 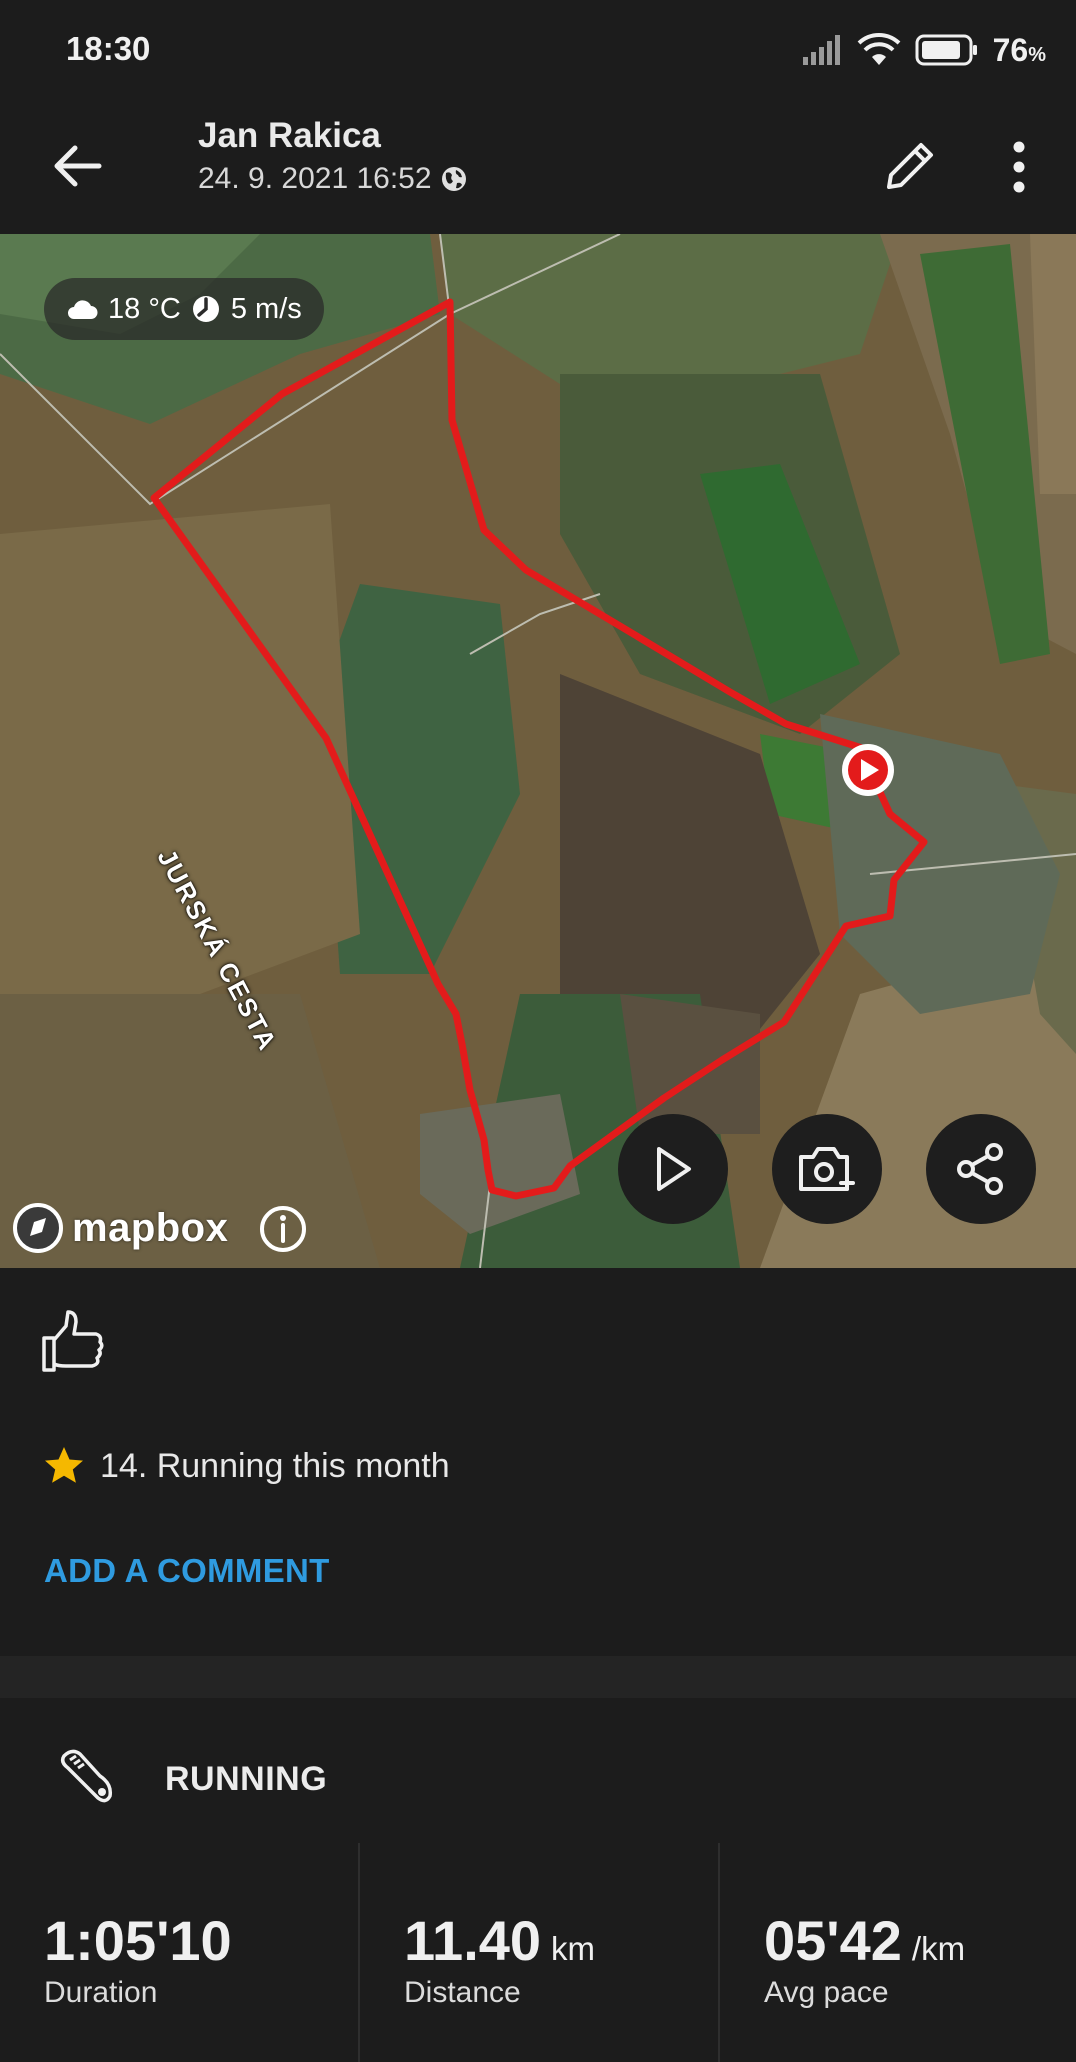 I want to click on more-vertical-icon, so click(x=1019, y=167).